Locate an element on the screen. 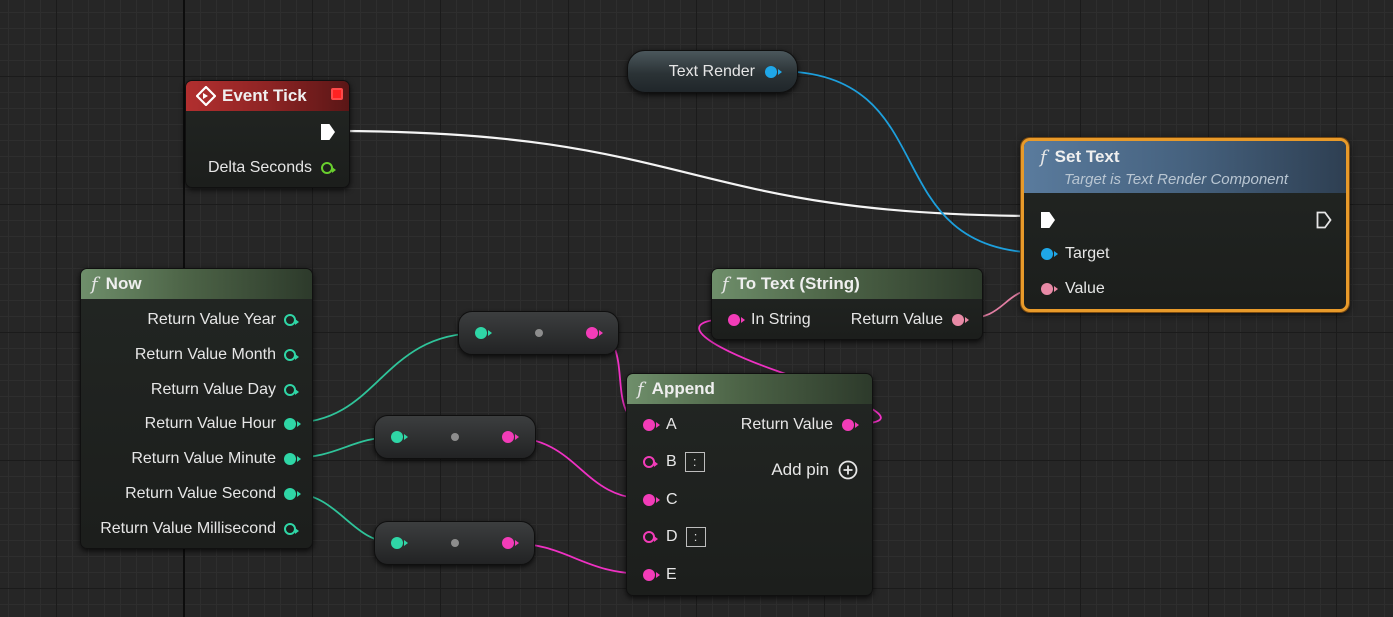 The width and height of the screenshot is (1393, 617). now-header: f Now is located at coordinates (196, 284).